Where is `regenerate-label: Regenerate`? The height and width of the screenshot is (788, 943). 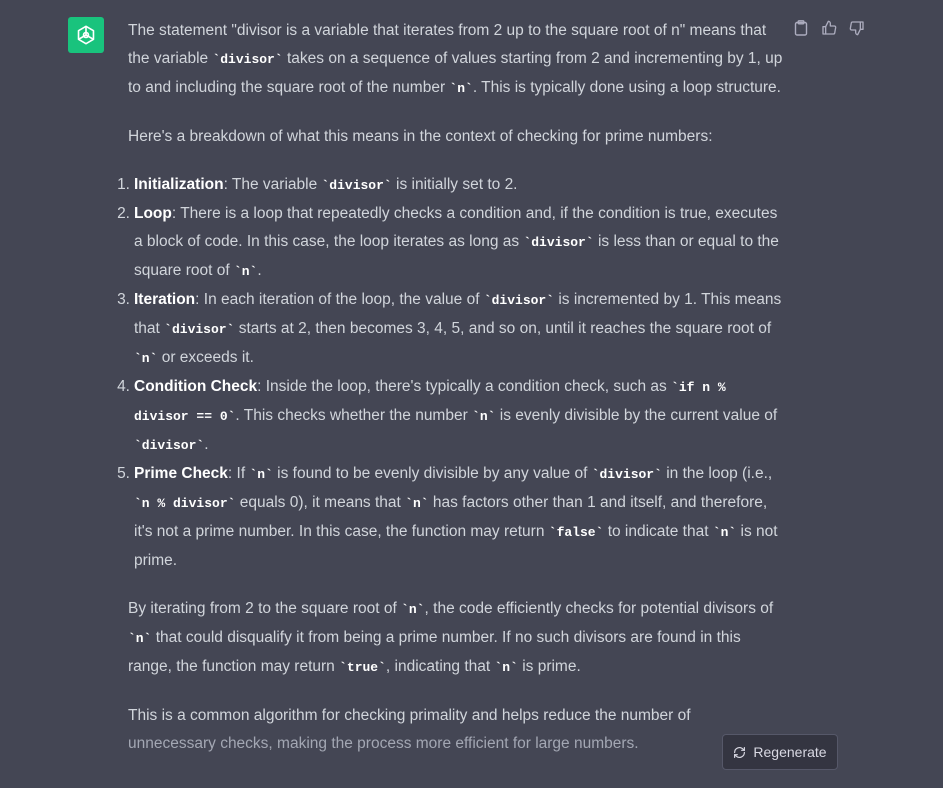 regenerate-label: Regenerate is located at coordinates (790, 752).